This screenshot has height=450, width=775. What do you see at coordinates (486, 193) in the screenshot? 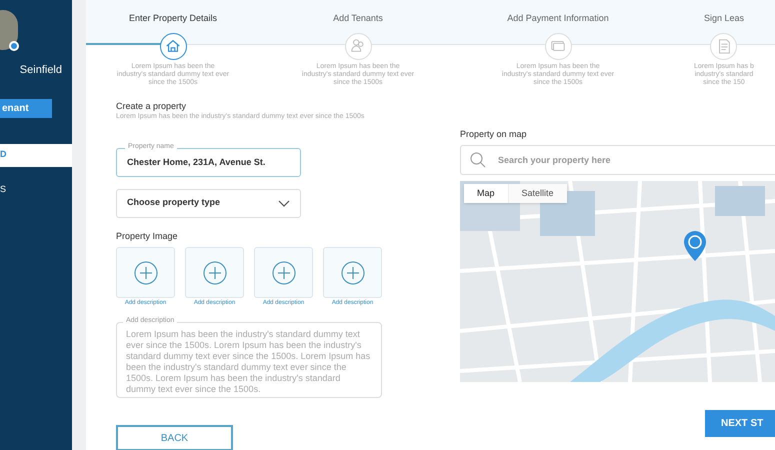
I see `map-view-tab: Map` at bounding box center [486, 193].